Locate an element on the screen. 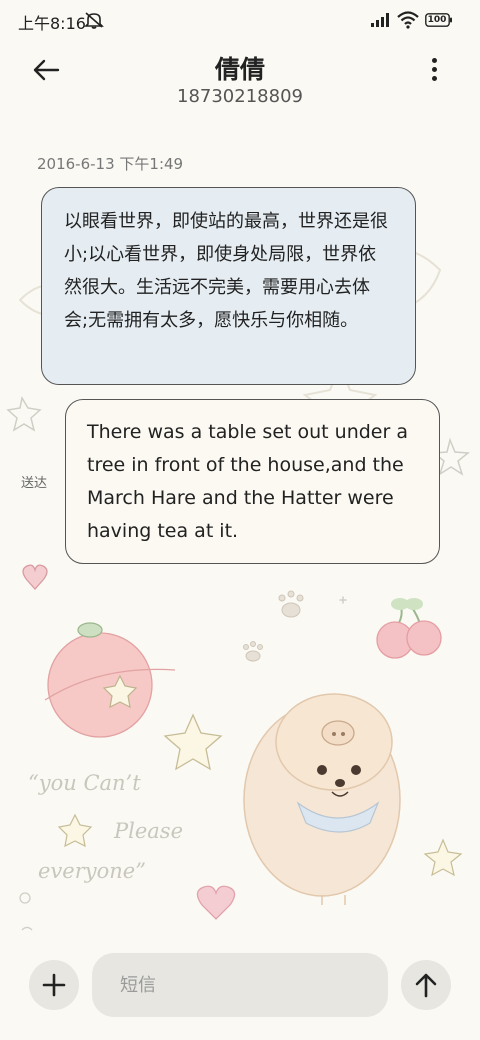 This screenshot has height=1040, width=480. battery-level: 100 is located at coordinates (437, 20).